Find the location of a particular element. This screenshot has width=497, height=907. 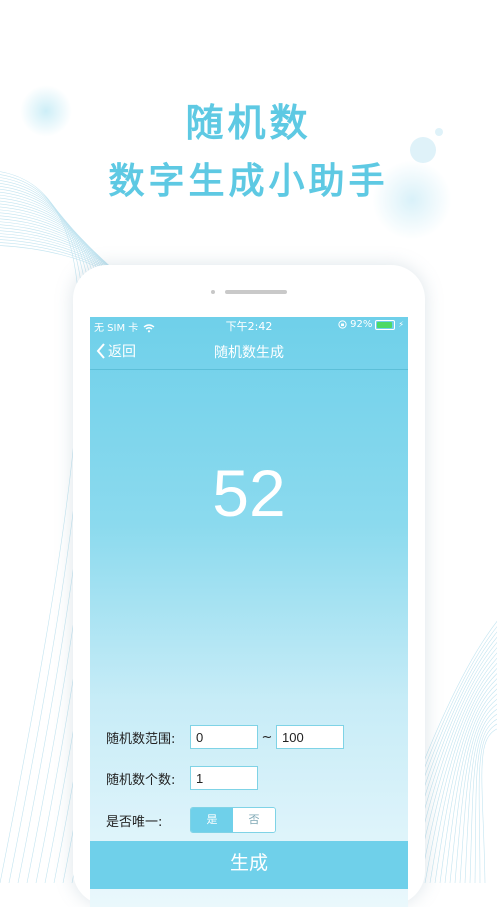

battery-percent: 92% is located at coordinates (361, 324).